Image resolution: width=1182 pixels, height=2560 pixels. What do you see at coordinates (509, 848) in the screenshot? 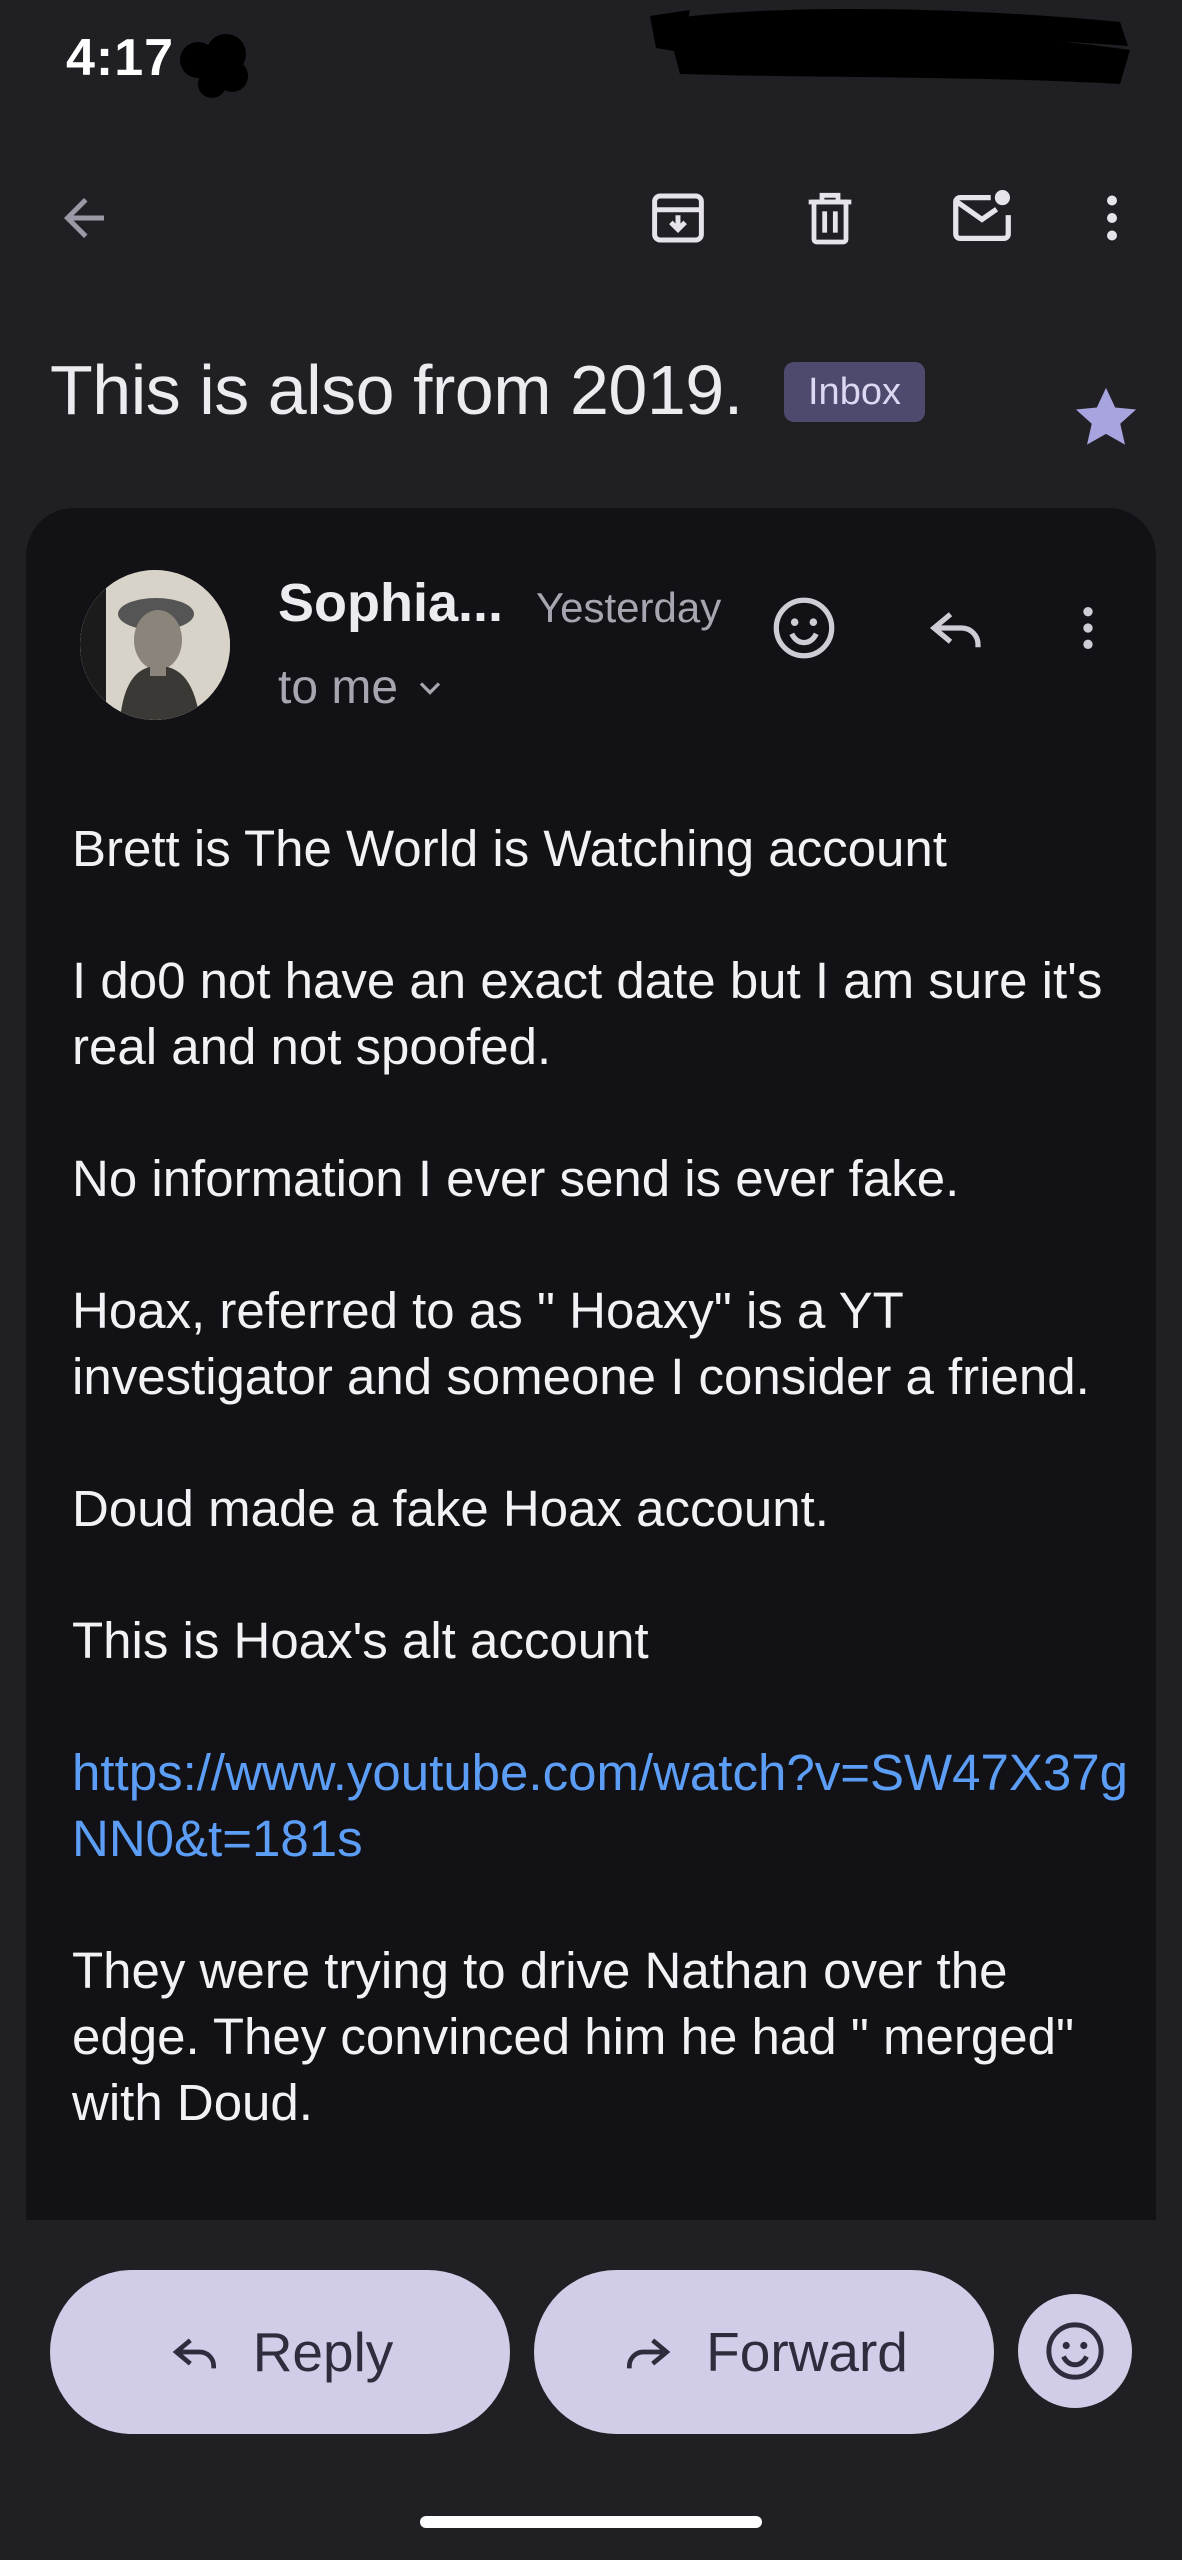
I see `body-paragraph: Brett is The World is Watching account` at bounding box center [509, 848].